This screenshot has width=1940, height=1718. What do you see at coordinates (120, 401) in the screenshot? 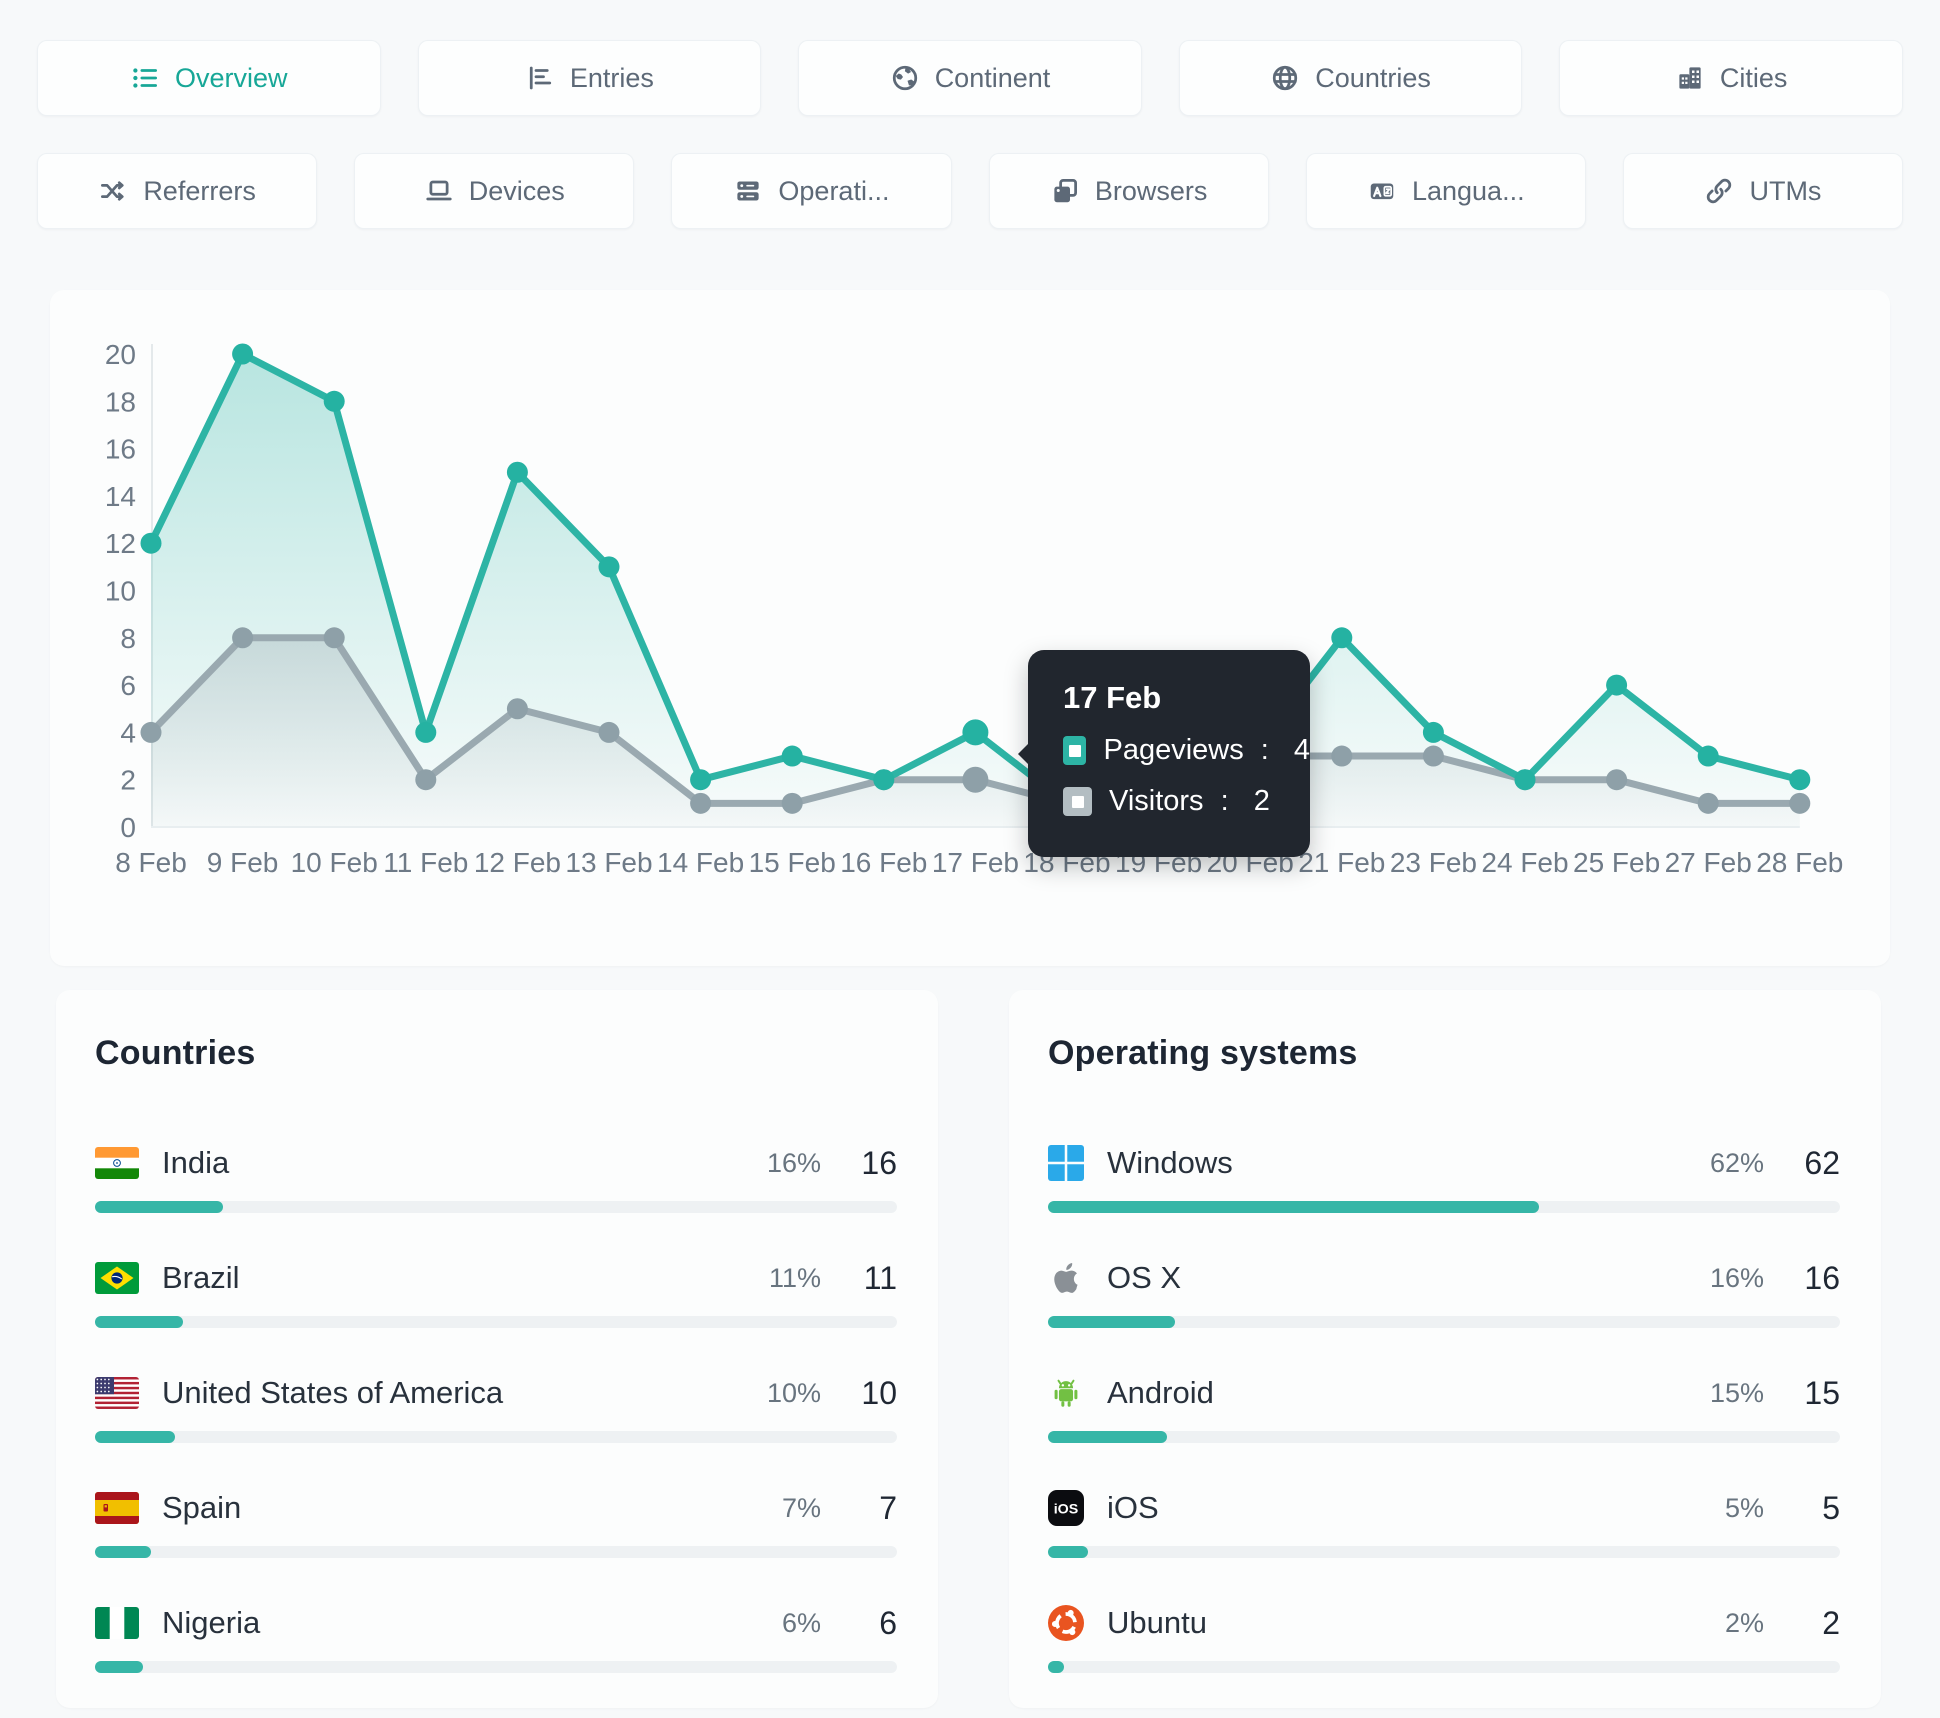
I see `y-tick-label: 18` at bounding box center [120, 401].